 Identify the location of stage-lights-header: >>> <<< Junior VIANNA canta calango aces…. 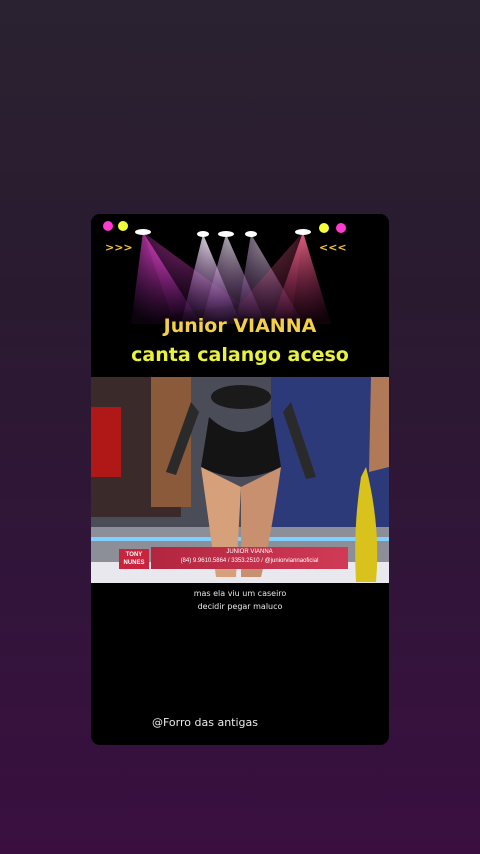
(240, 295).